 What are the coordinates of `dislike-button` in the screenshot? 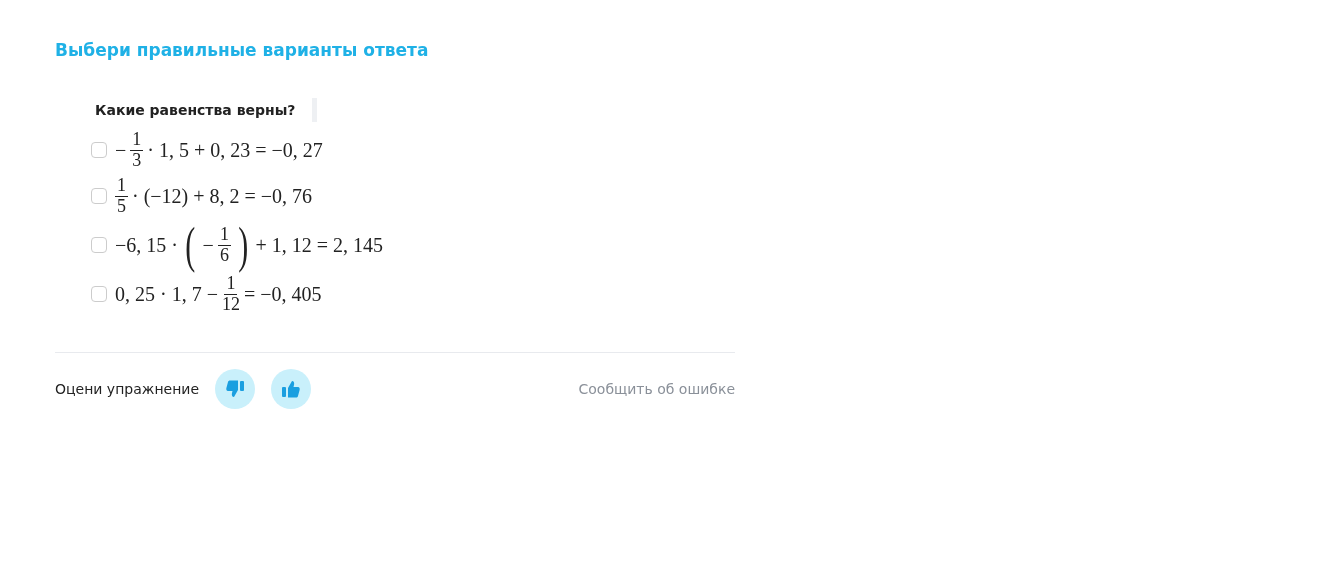 It's located at (235, 389).